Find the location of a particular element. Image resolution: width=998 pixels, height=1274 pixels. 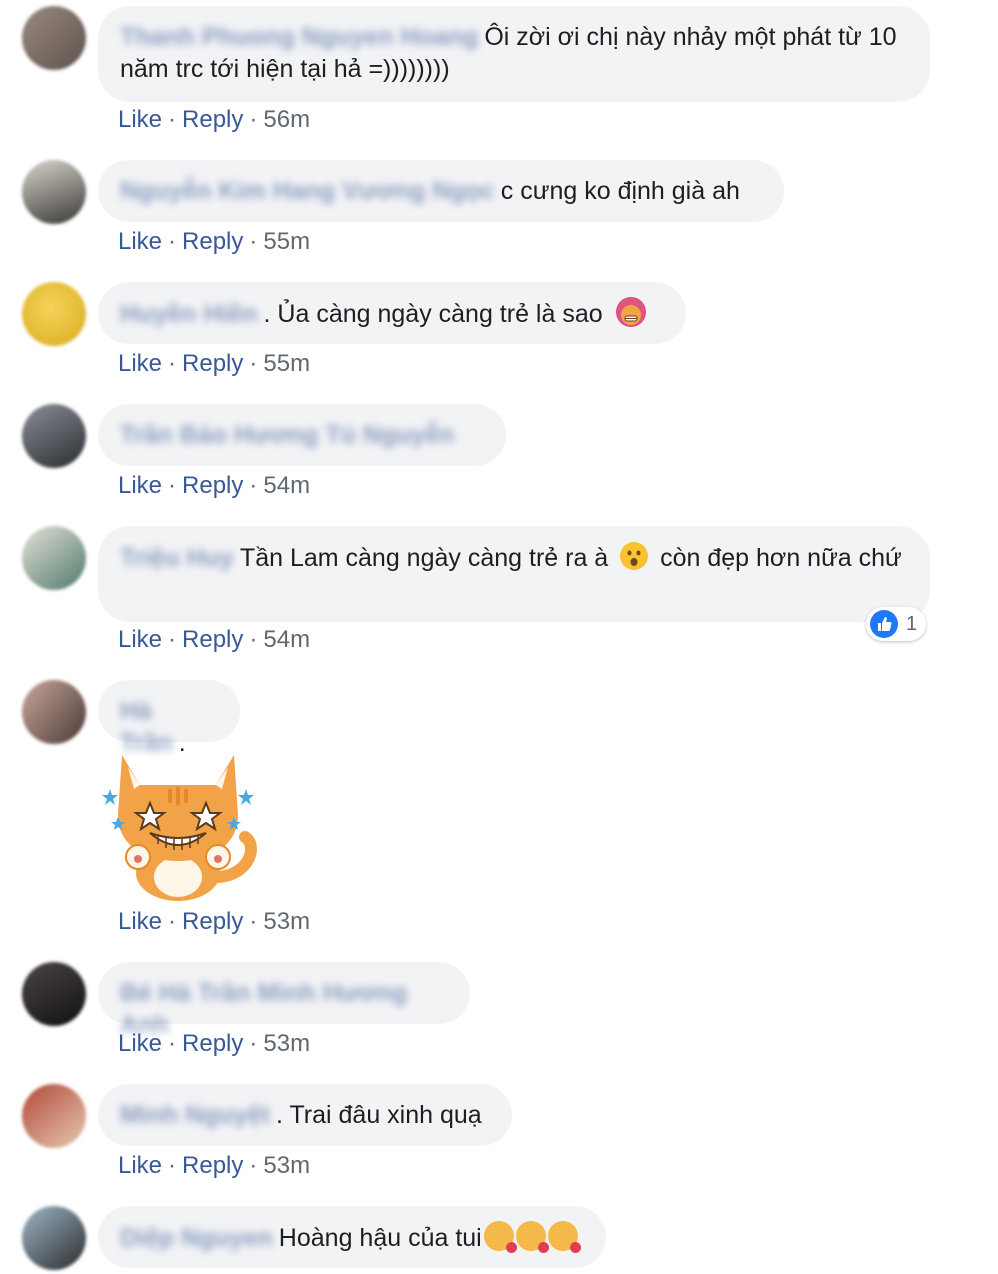

comment-bubble: Trần Bảo Hương Tú Nguyễn is located at coordinates (302, 435).